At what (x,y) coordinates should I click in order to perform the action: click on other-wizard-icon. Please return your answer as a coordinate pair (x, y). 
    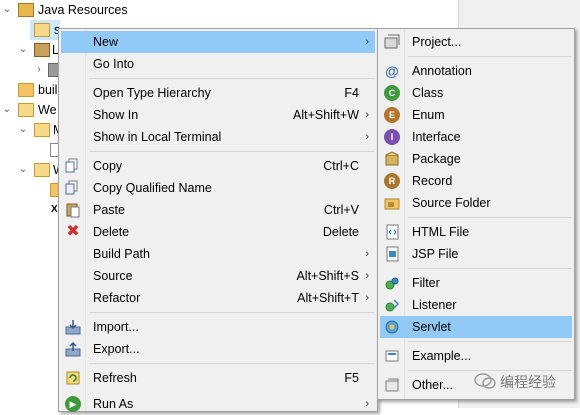
    Looking at the image, I should click on (392, 385).